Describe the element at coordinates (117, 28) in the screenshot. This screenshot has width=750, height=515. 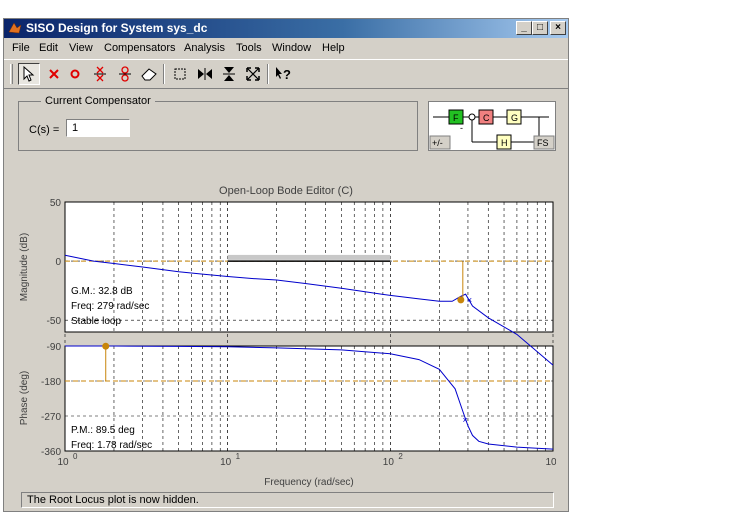
I see `window-title: SISO Design for System sys_dc` at that location.